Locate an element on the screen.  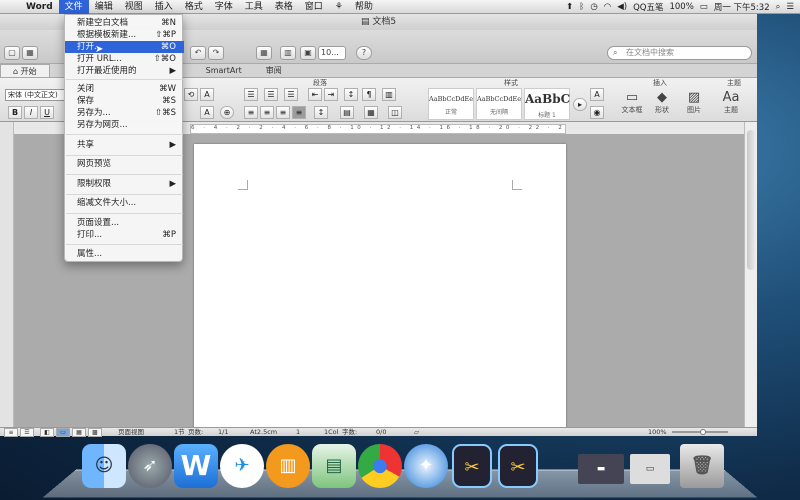
outdent-icon: ⇤ is located at coordinates (315, 94).